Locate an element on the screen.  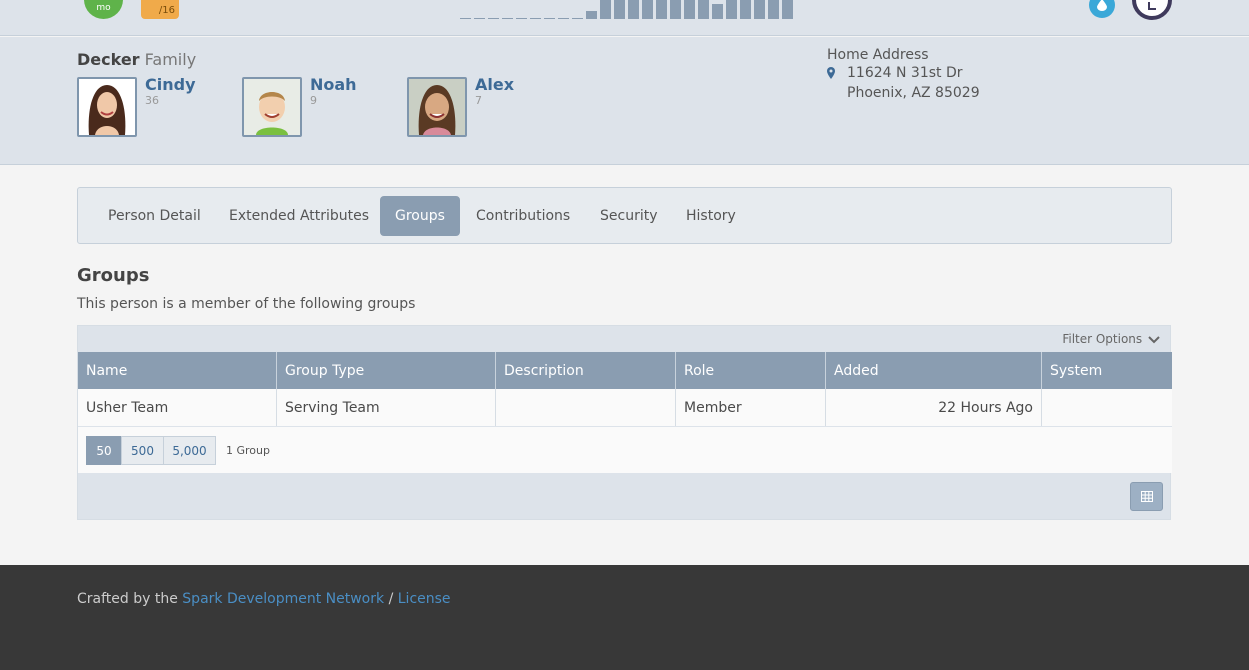
member-age: 7 is located at coordinates (478, 100).